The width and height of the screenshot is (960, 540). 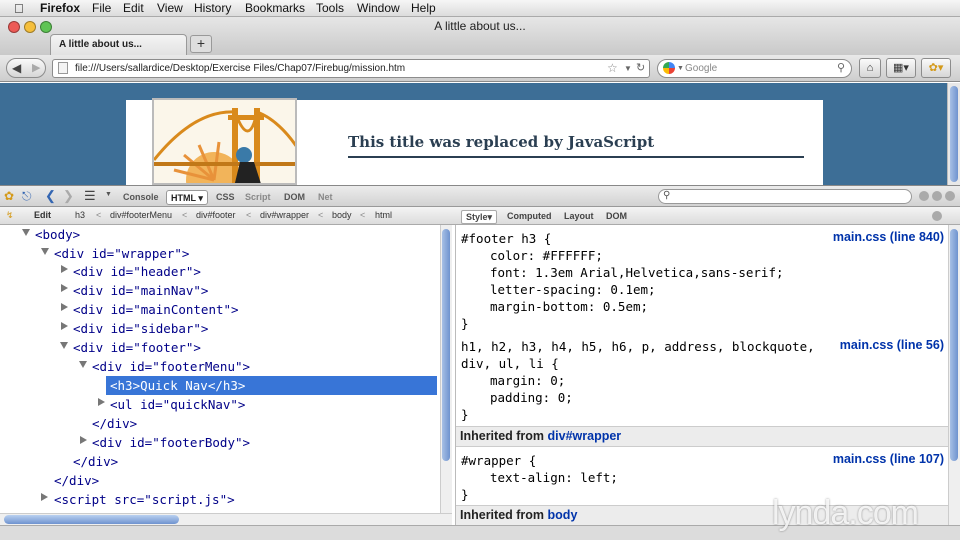 What do you see at coordinates (137, 347) in the screenshot?
I see `tree-node-footer: <div id="footer">` at bounding box center [137, 347].